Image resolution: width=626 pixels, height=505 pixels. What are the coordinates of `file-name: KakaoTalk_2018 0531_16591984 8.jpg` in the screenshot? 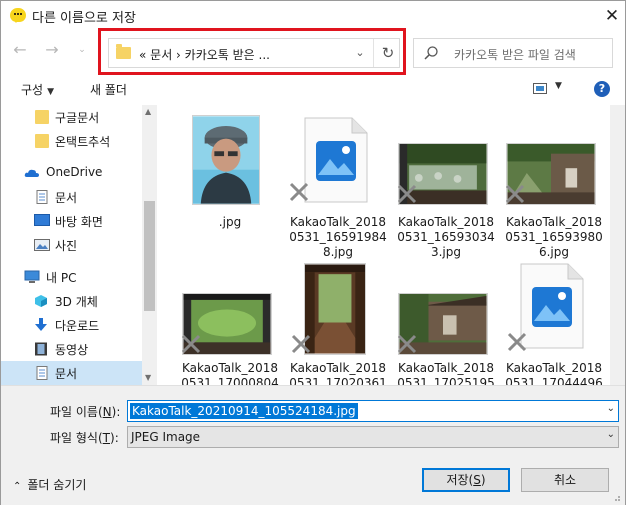 It's located at (338, 237).